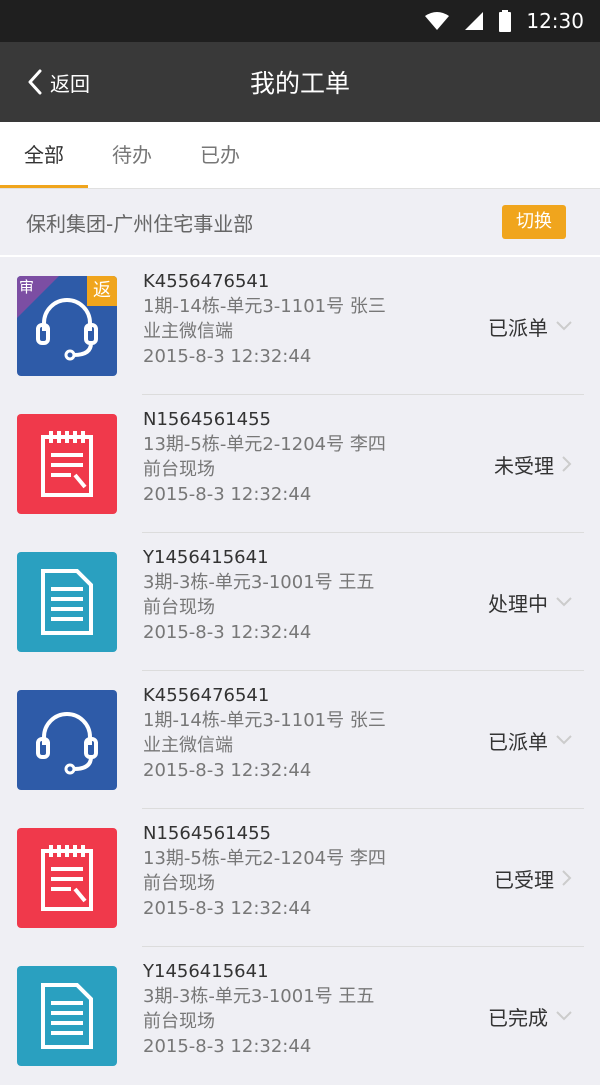 This screenshot has height=1085, width=600. I want to click on audit-badge: 审, so click(38, 297).